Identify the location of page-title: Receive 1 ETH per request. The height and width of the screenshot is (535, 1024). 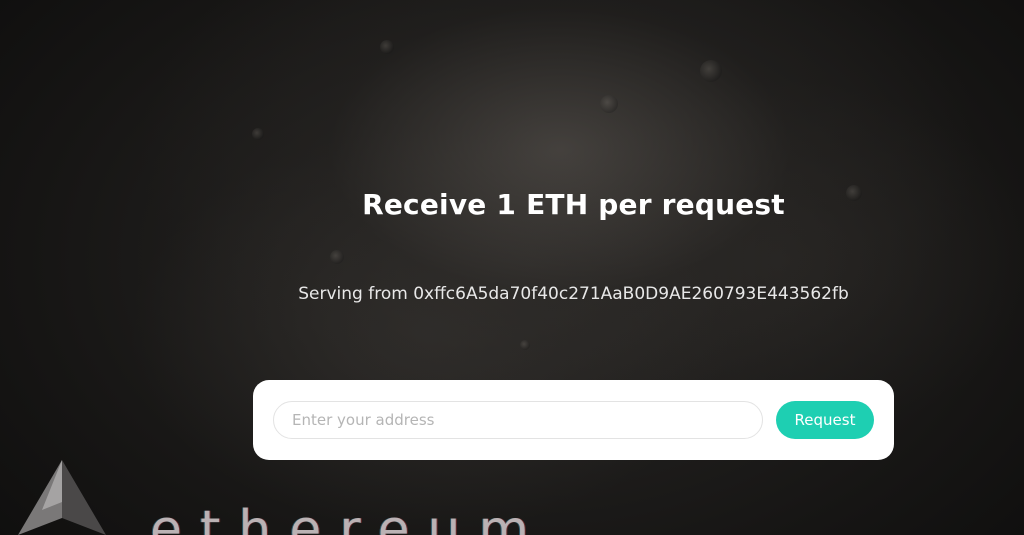
(573, 204).